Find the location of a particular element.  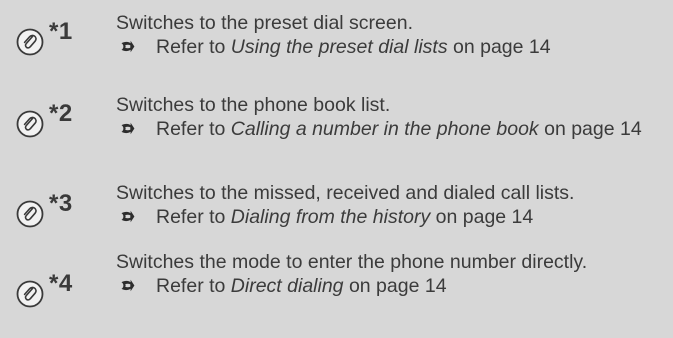

ref-title-link: Direct dialing is located at coordinates (287, 286).